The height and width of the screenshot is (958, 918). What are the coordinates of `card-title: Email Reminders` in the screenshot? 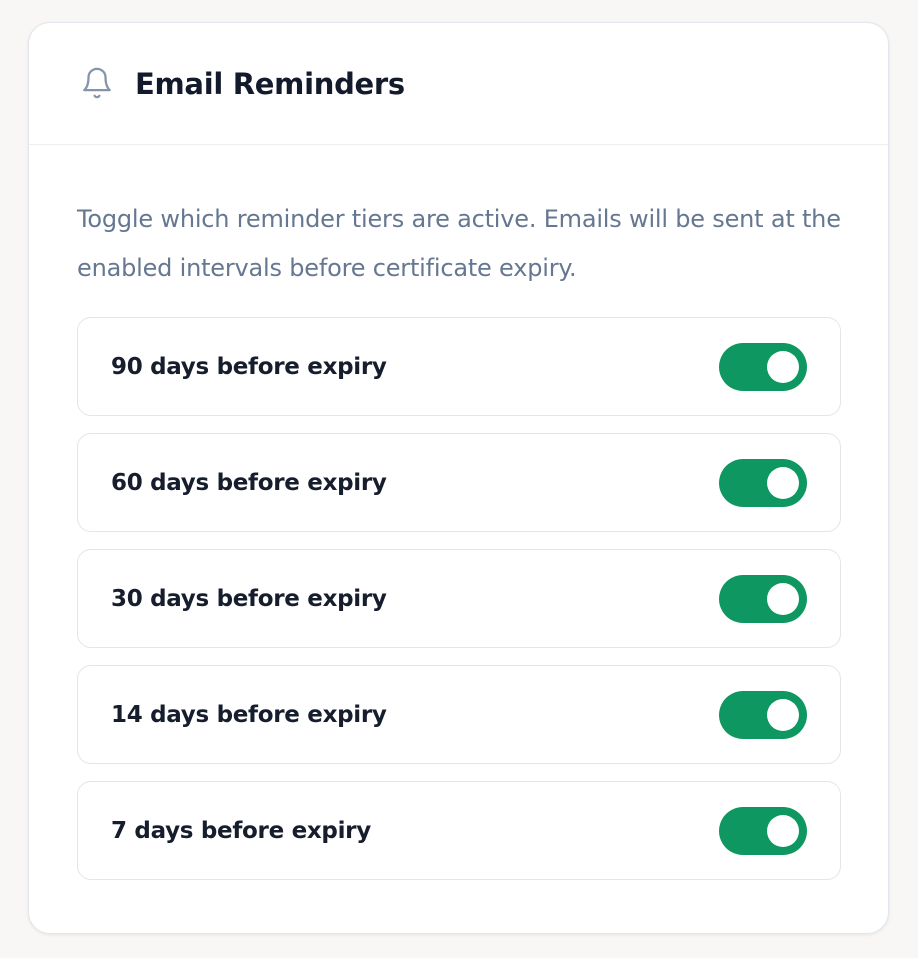 It's located at (270, 83).